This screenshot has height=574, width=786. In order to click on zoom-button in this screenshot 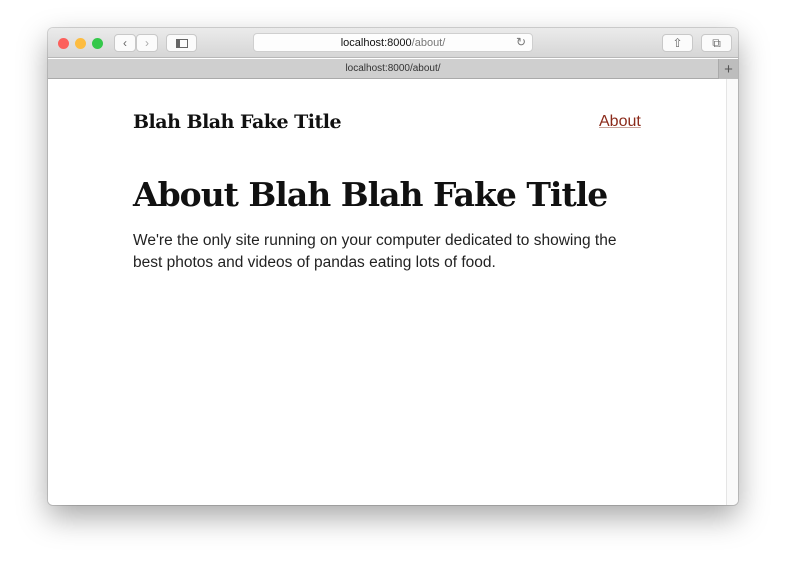, I will do `click(97, 43)`.